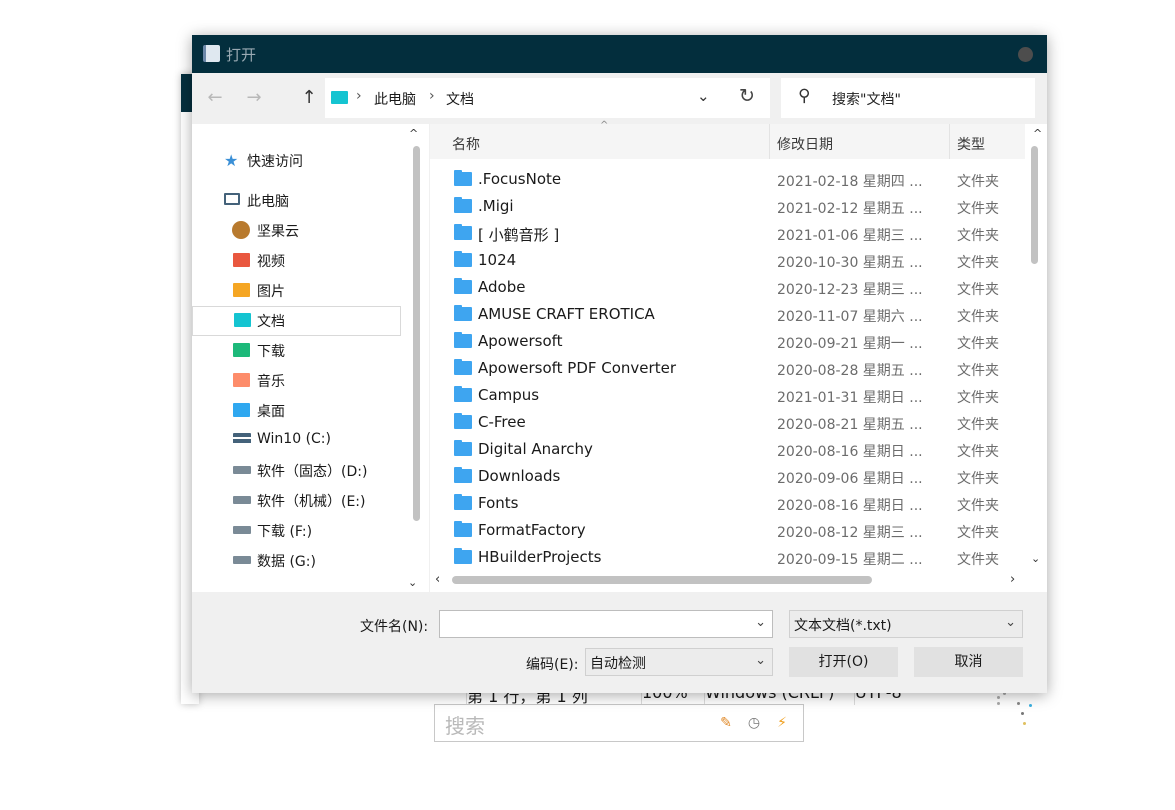 The width and height of the screenshot is (1175, 810). Describe the element at coordinates (296, 471) in the screenshot. I see `nav-item-drive-d: 软件（固态）(D:)` at that location.